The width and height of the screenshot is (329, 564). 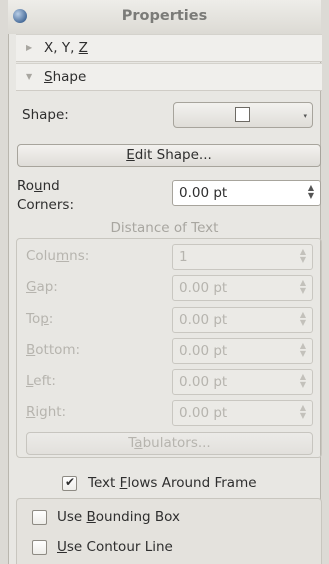 I want to click on top-value: 0.00 pt, so click(x=203, y=320).